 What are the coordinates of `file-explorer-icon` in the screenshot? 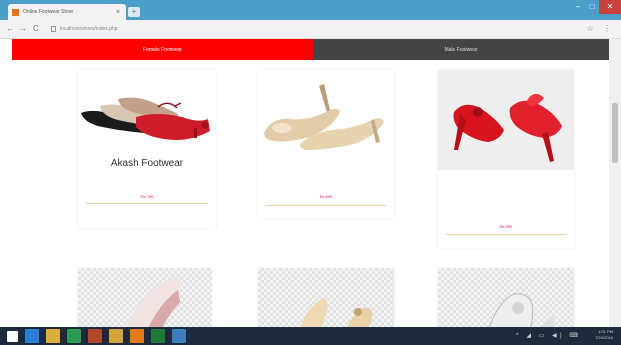 It's located at (53, 336).